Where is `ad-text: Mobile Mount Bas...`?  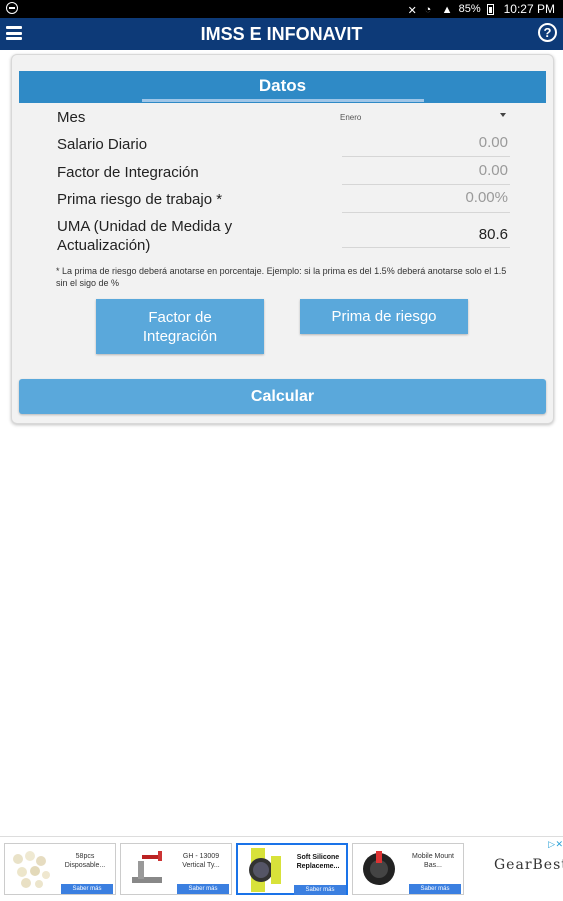
ad-text: Mobile Mount Bas... is located at coordinates (433, 861).